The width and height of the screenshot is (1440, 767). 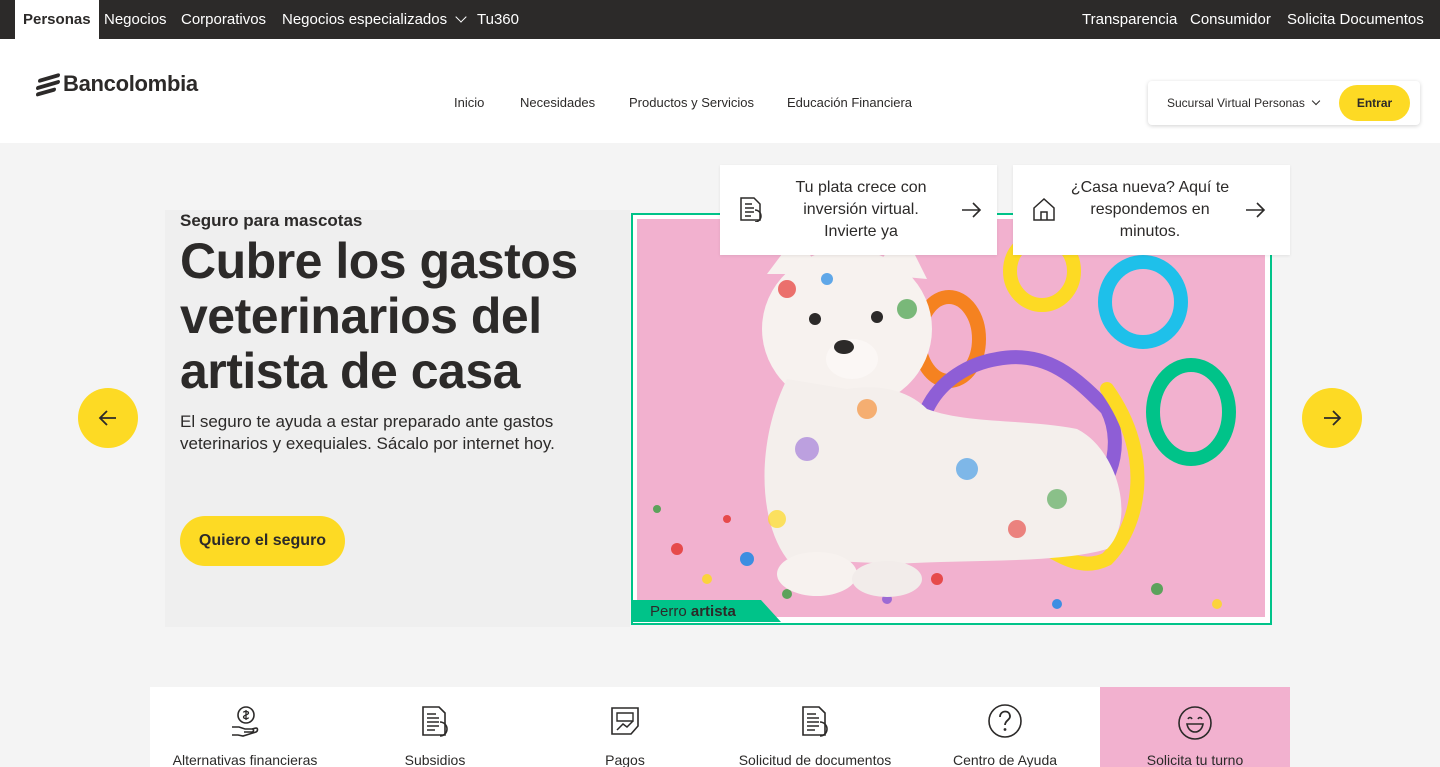 I want to click on house-icon, so click(x=1044, y=209).